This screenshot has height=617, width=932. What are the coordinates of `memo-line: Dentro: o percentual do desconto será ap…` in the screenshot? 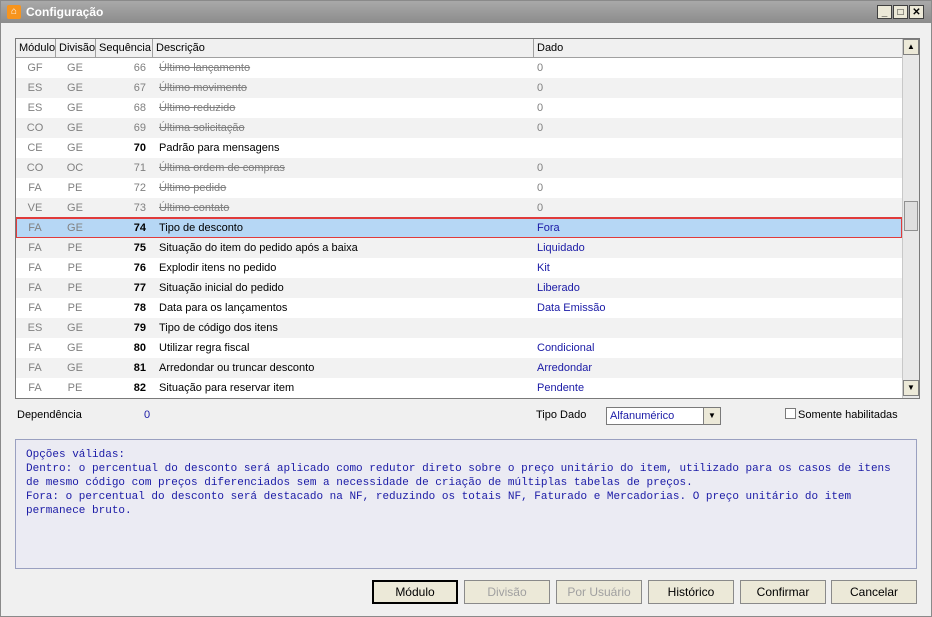 It's located at (462, 476).